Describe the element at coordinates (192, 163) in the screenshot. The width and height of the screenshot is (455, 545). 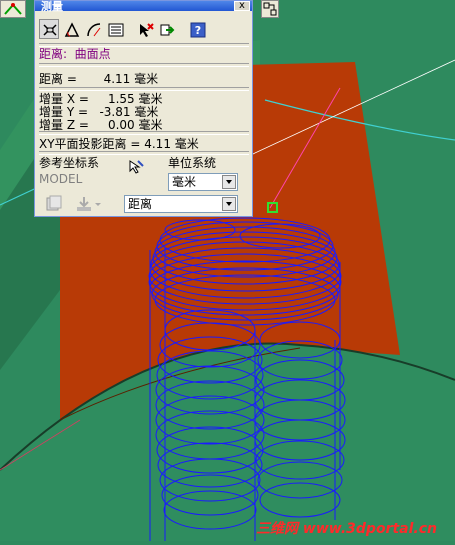
I see `unit-system-label: 单位系统` at that location.